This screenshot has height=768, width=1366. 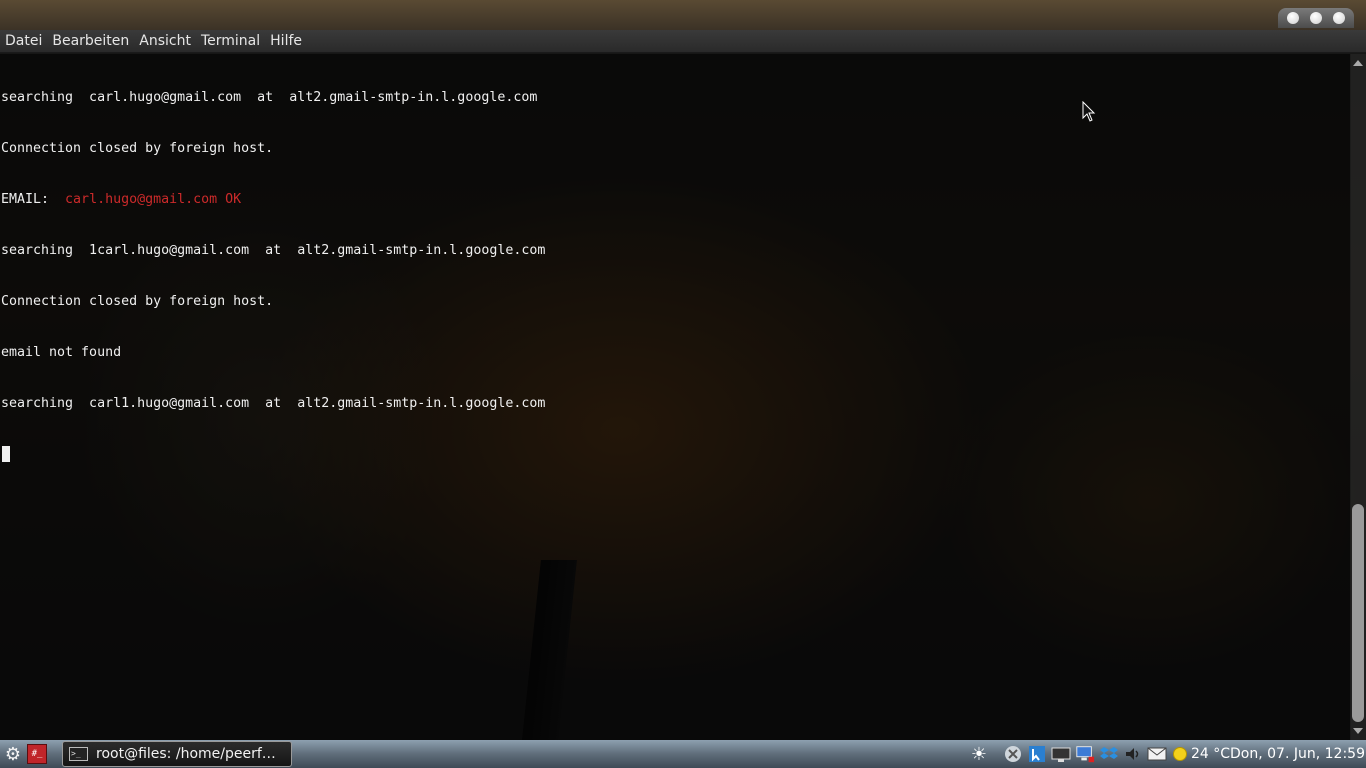 What do you see at coordinates (683, 41) in the screenshot?
I see `menubar: Datei Bearbeiten Ansicht Terminal Hilfe` at bounding box center [683, 41].